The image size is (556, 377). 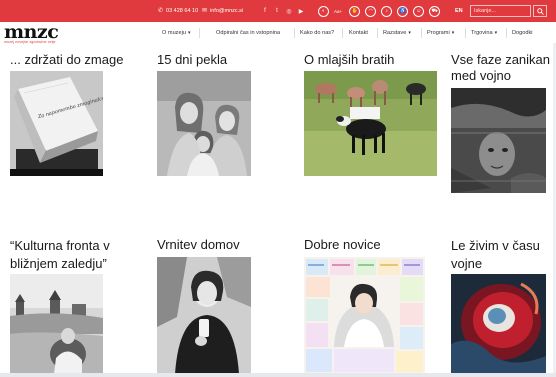 What do you see at coordinates (323, 11) in the screenshot?
I see `contrast-icon: ◐` at bounding box center [323, 11].